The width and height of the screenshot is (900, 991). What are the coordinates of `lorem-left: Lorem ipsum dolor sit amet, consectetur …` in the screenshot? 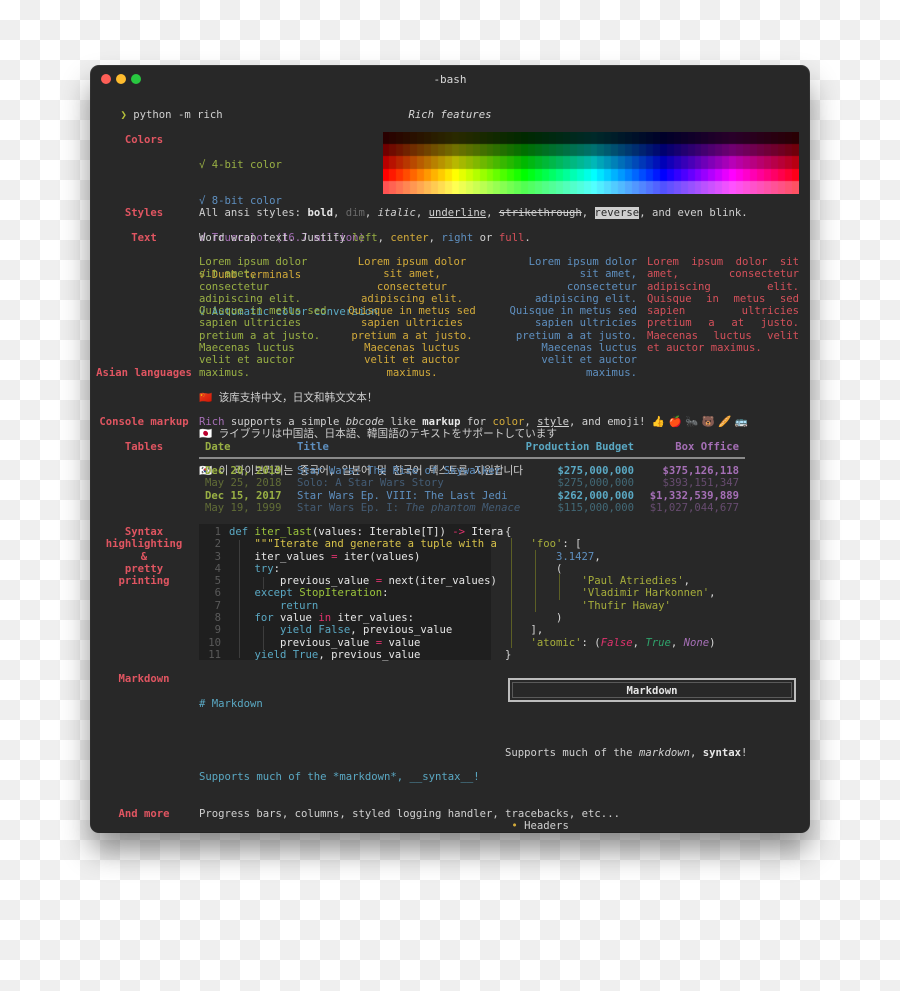 It's located at (263, 317).